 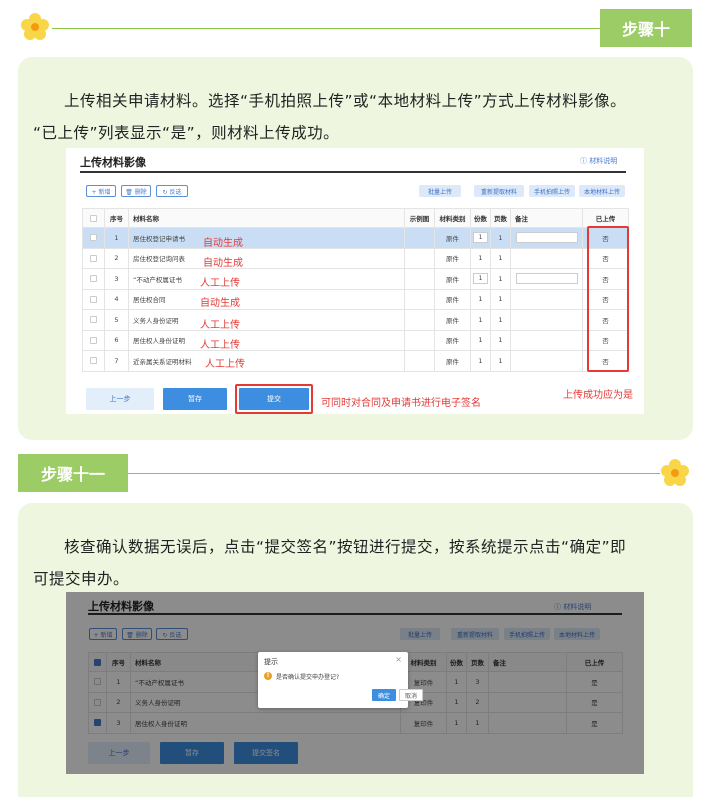 What do you see at coordinates (268, 676) in the screenshot?
I see `warning-icon: !` at bounding box center [268, 676].